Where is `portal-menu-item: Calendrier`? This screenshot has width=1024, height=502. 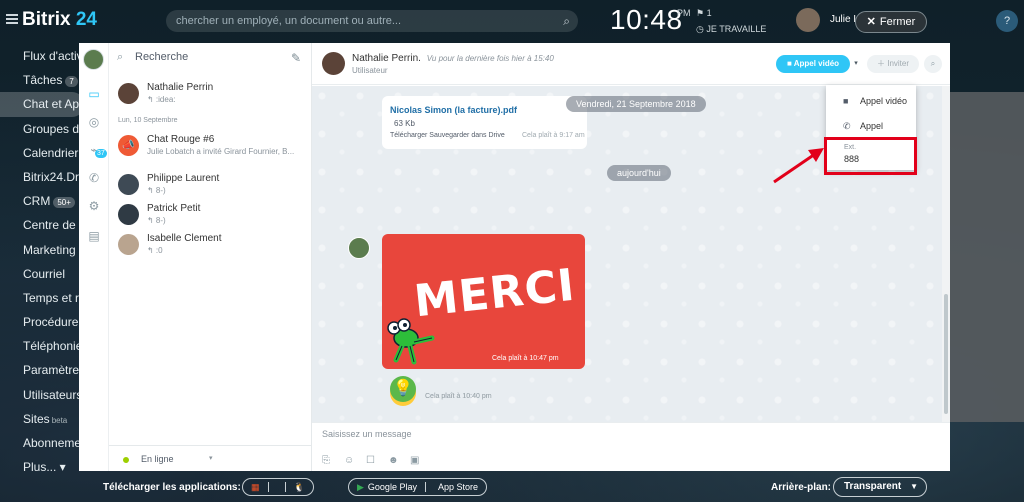
portal-menu-item: Calendrier is located at coordinates (42, 153).